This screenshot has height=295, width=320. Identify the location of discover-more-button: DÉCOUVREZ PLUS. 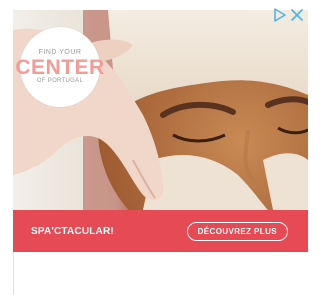
(237, 231).